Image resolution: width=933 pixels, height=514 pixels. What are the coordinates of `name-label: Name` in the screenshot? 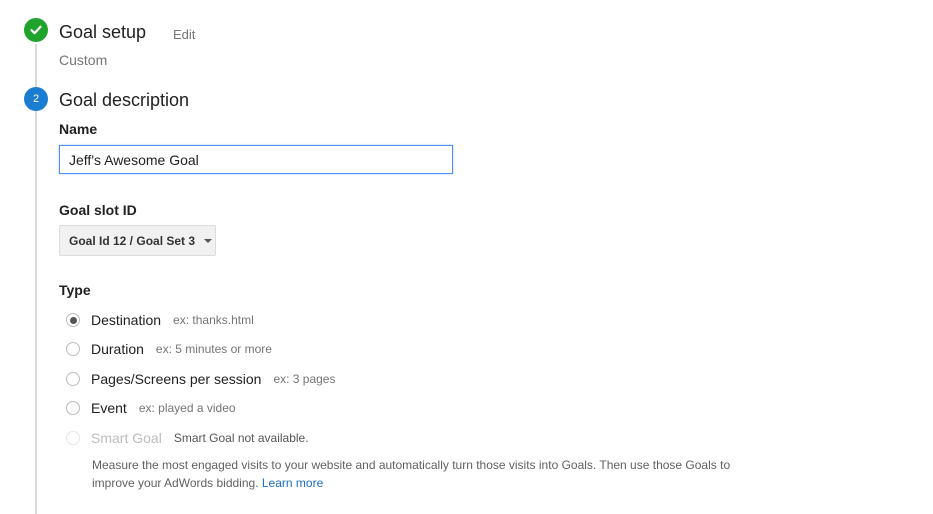 It's located at (78, 129).